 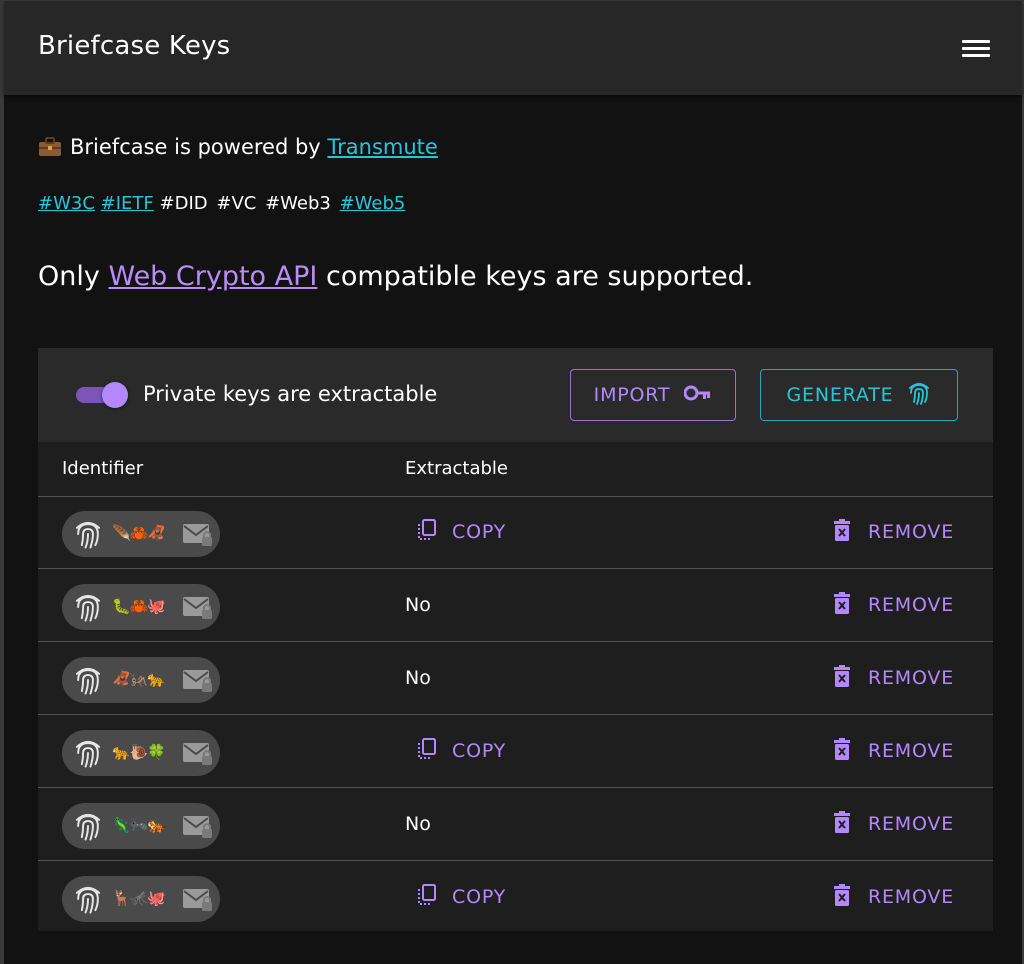 What do you see at coordinates (840, 395) in the screenshot?
I see `generate-button-label: GENERATE` at bounding box center [840, 395].